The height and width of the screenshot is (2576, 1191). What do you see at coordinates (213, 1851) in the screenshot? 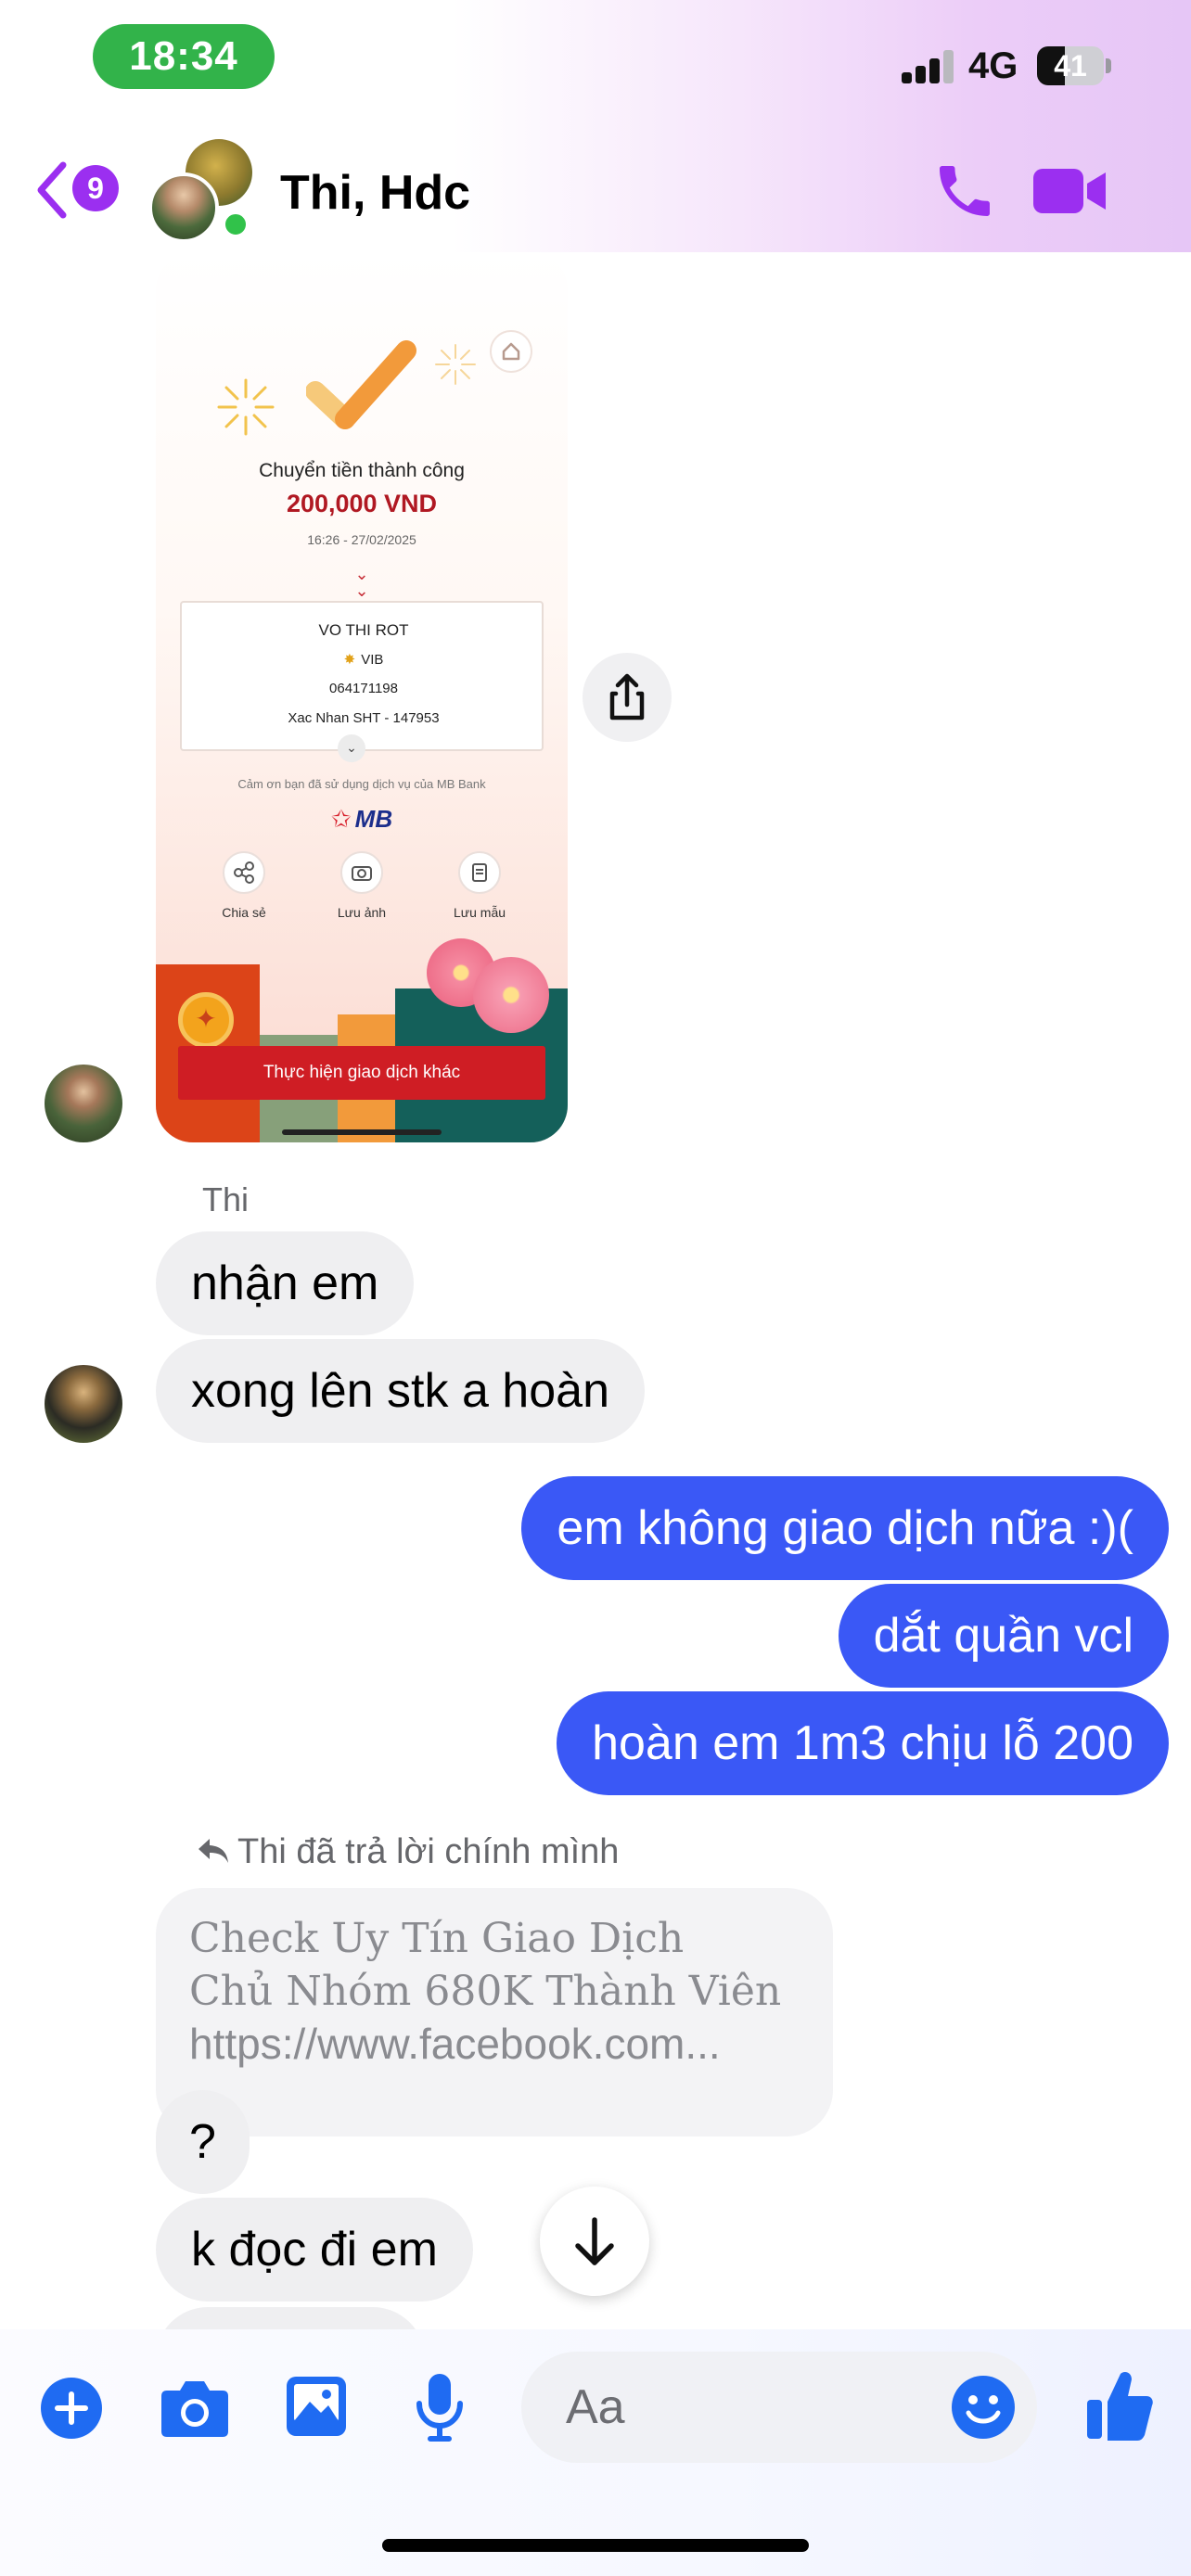
I see `reply-arrow-icon` at bounding box center [213, 1851].